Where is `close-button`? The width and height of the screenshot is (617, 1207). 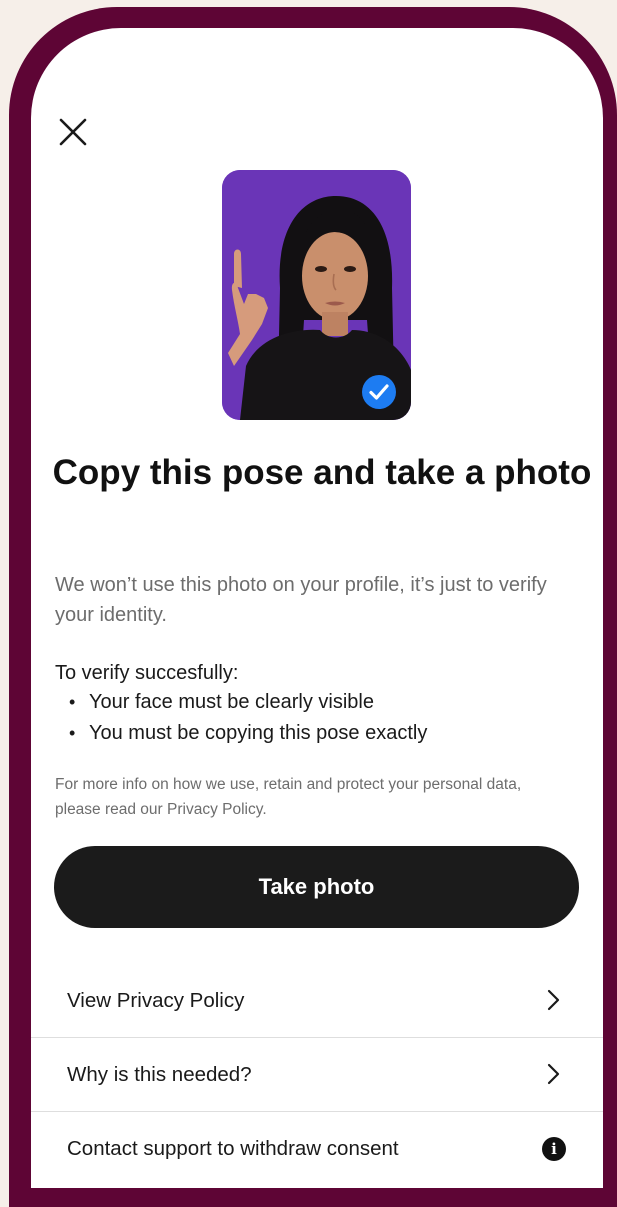 close-button is located at coordinates (73, 132).